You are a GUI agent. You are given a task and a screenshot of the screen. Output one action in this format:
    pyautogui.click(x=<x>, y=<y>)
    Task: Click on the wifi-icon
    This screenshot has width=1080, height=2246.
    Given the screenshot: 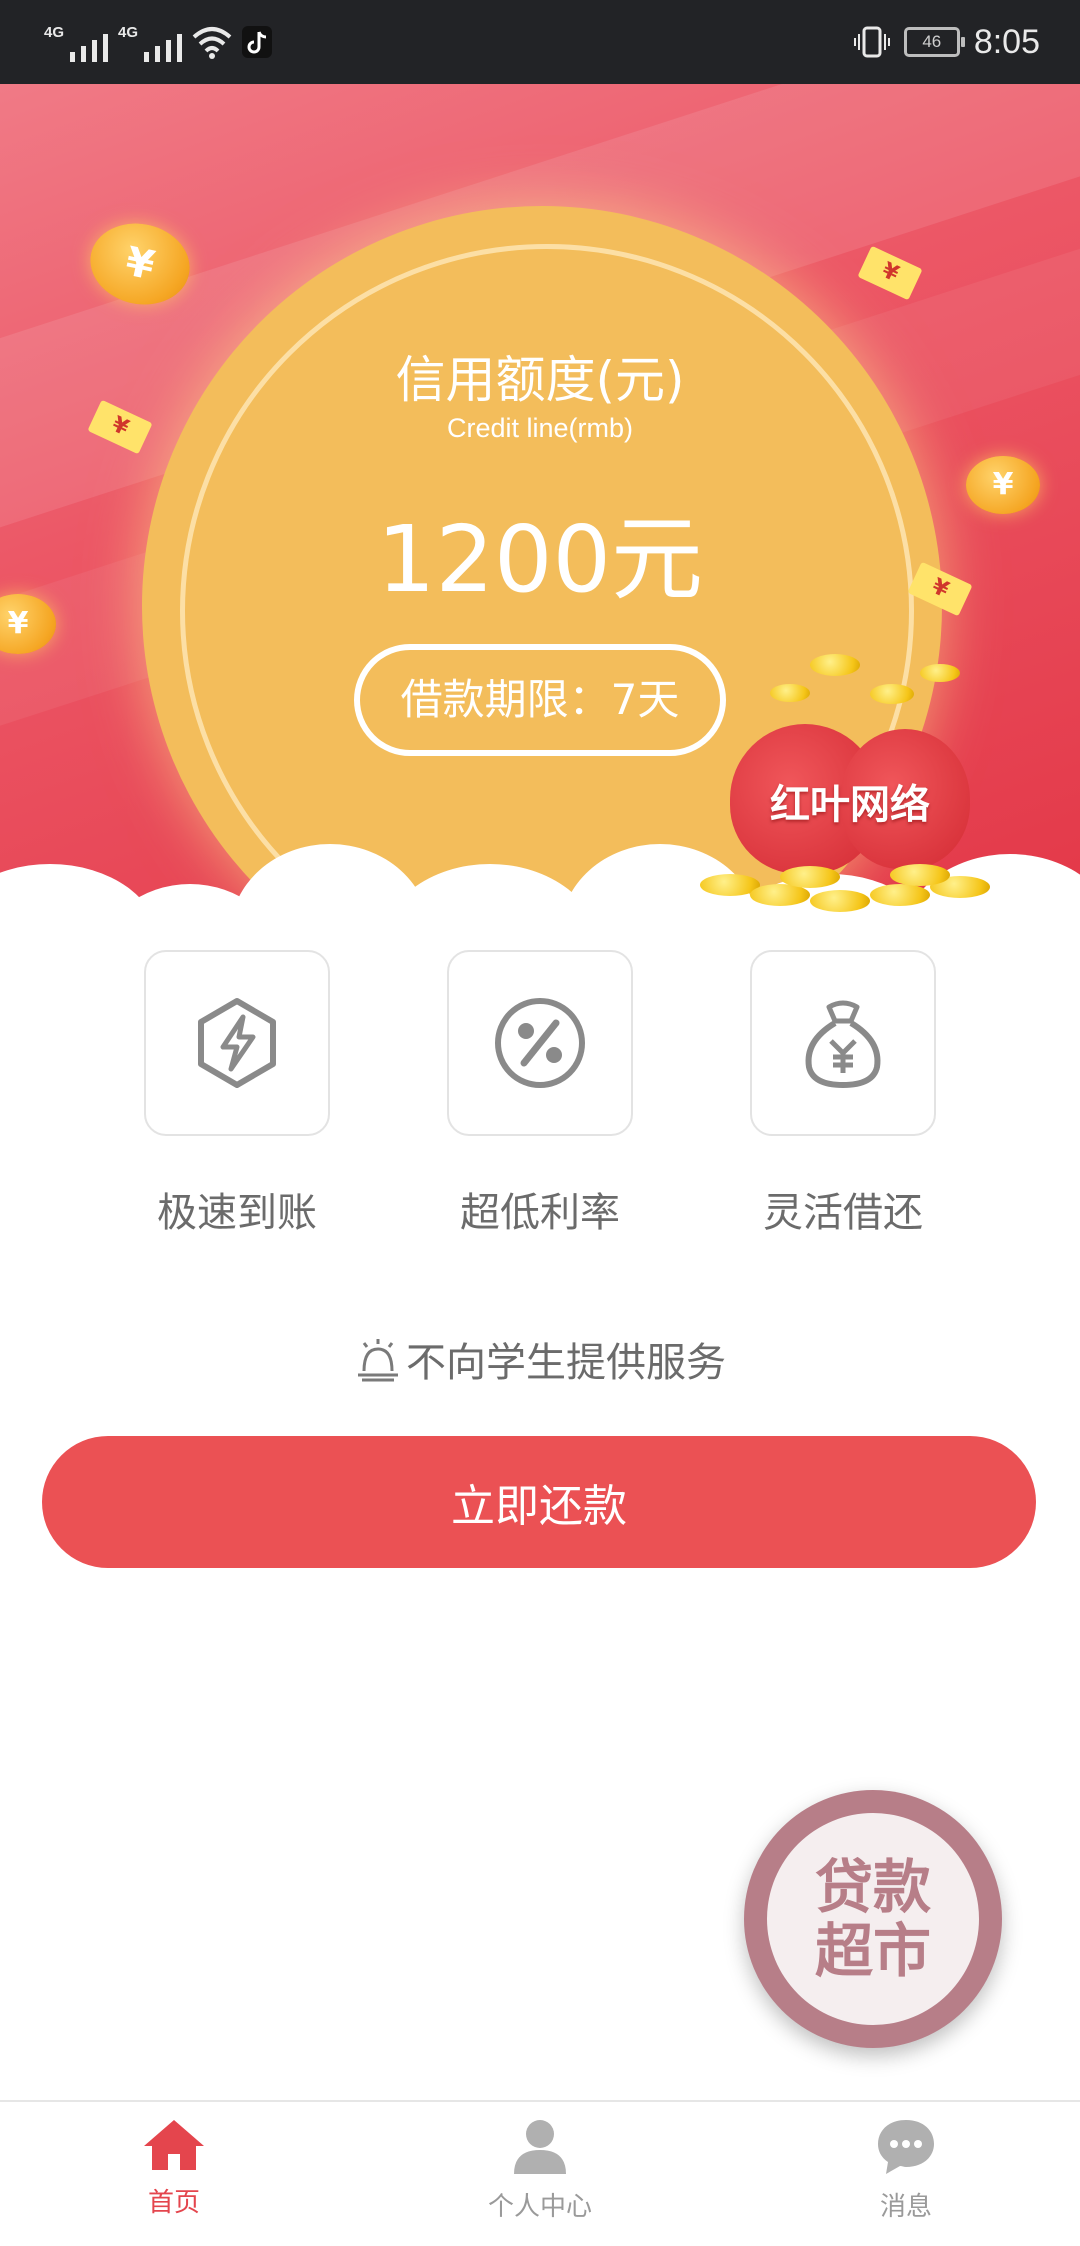 What is the action you would take?
    pyautogui.click(x=212, y=43)
    